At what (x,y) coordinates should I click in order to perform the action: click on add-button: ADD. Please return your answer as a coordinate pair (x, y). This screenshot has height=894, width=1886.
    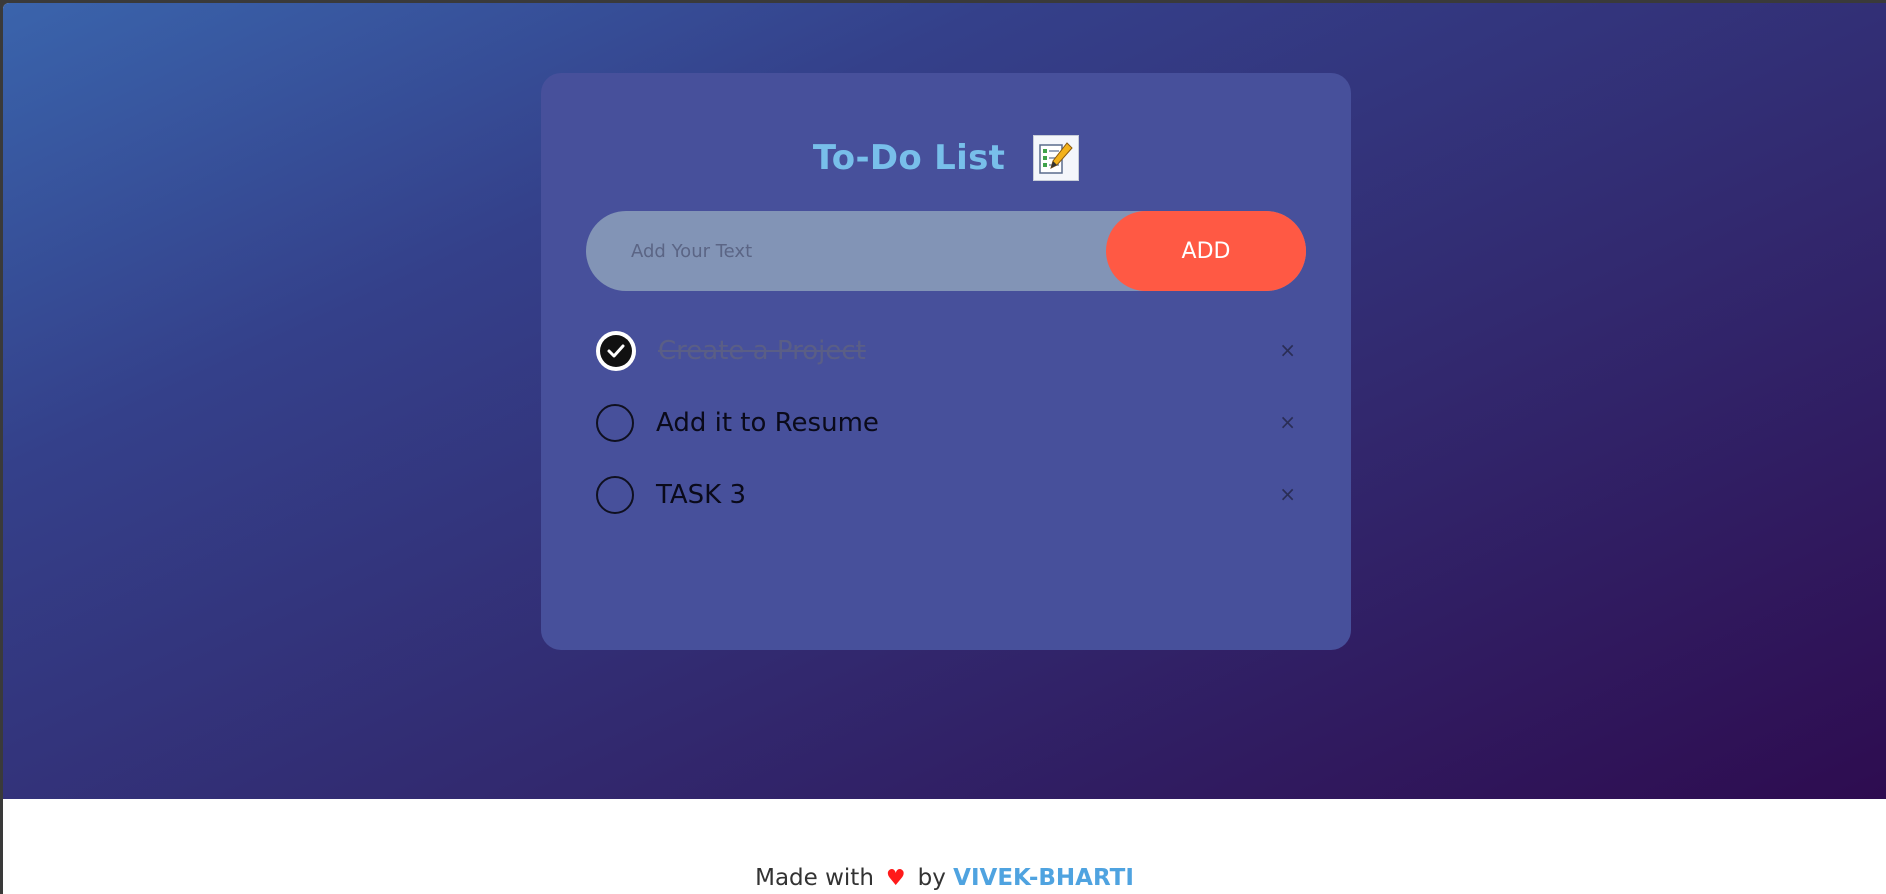
    Looking at the image, I should click on (1206, 251).